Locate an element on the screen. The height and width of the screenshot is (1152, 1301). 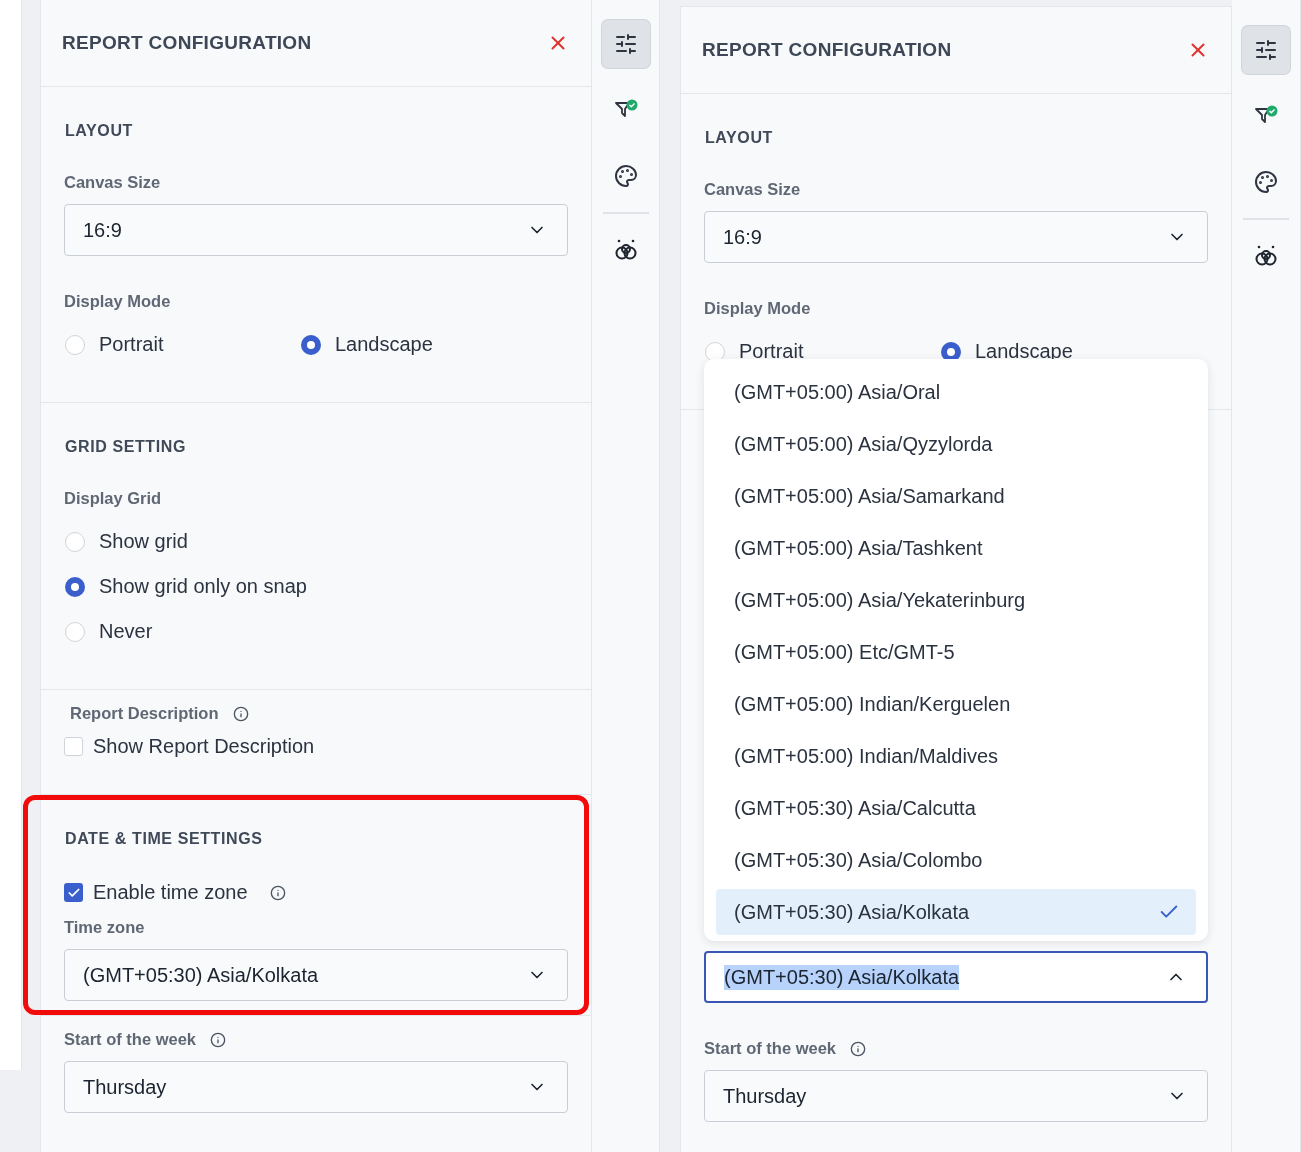
dropdown-option: (GMT+05:00) Indian/Kerguelen is located at coordinates (956, 704).